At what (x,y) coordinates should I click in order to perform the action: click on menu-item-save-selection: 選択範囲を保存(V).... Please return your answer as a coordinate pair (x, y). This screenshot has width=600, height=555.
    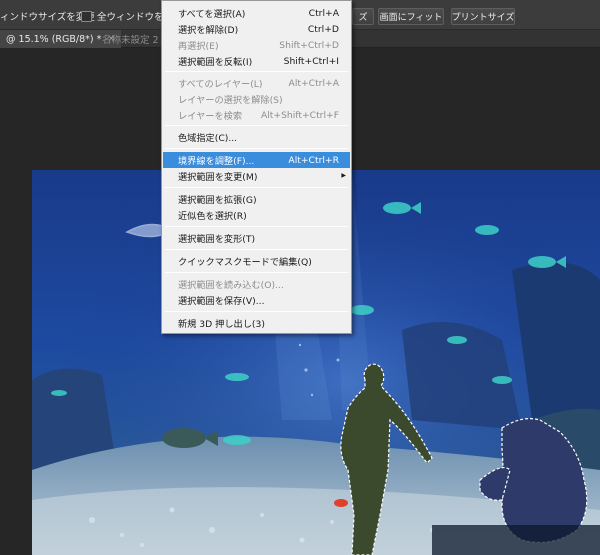
    Looking at the image, I should click on (256, 300).